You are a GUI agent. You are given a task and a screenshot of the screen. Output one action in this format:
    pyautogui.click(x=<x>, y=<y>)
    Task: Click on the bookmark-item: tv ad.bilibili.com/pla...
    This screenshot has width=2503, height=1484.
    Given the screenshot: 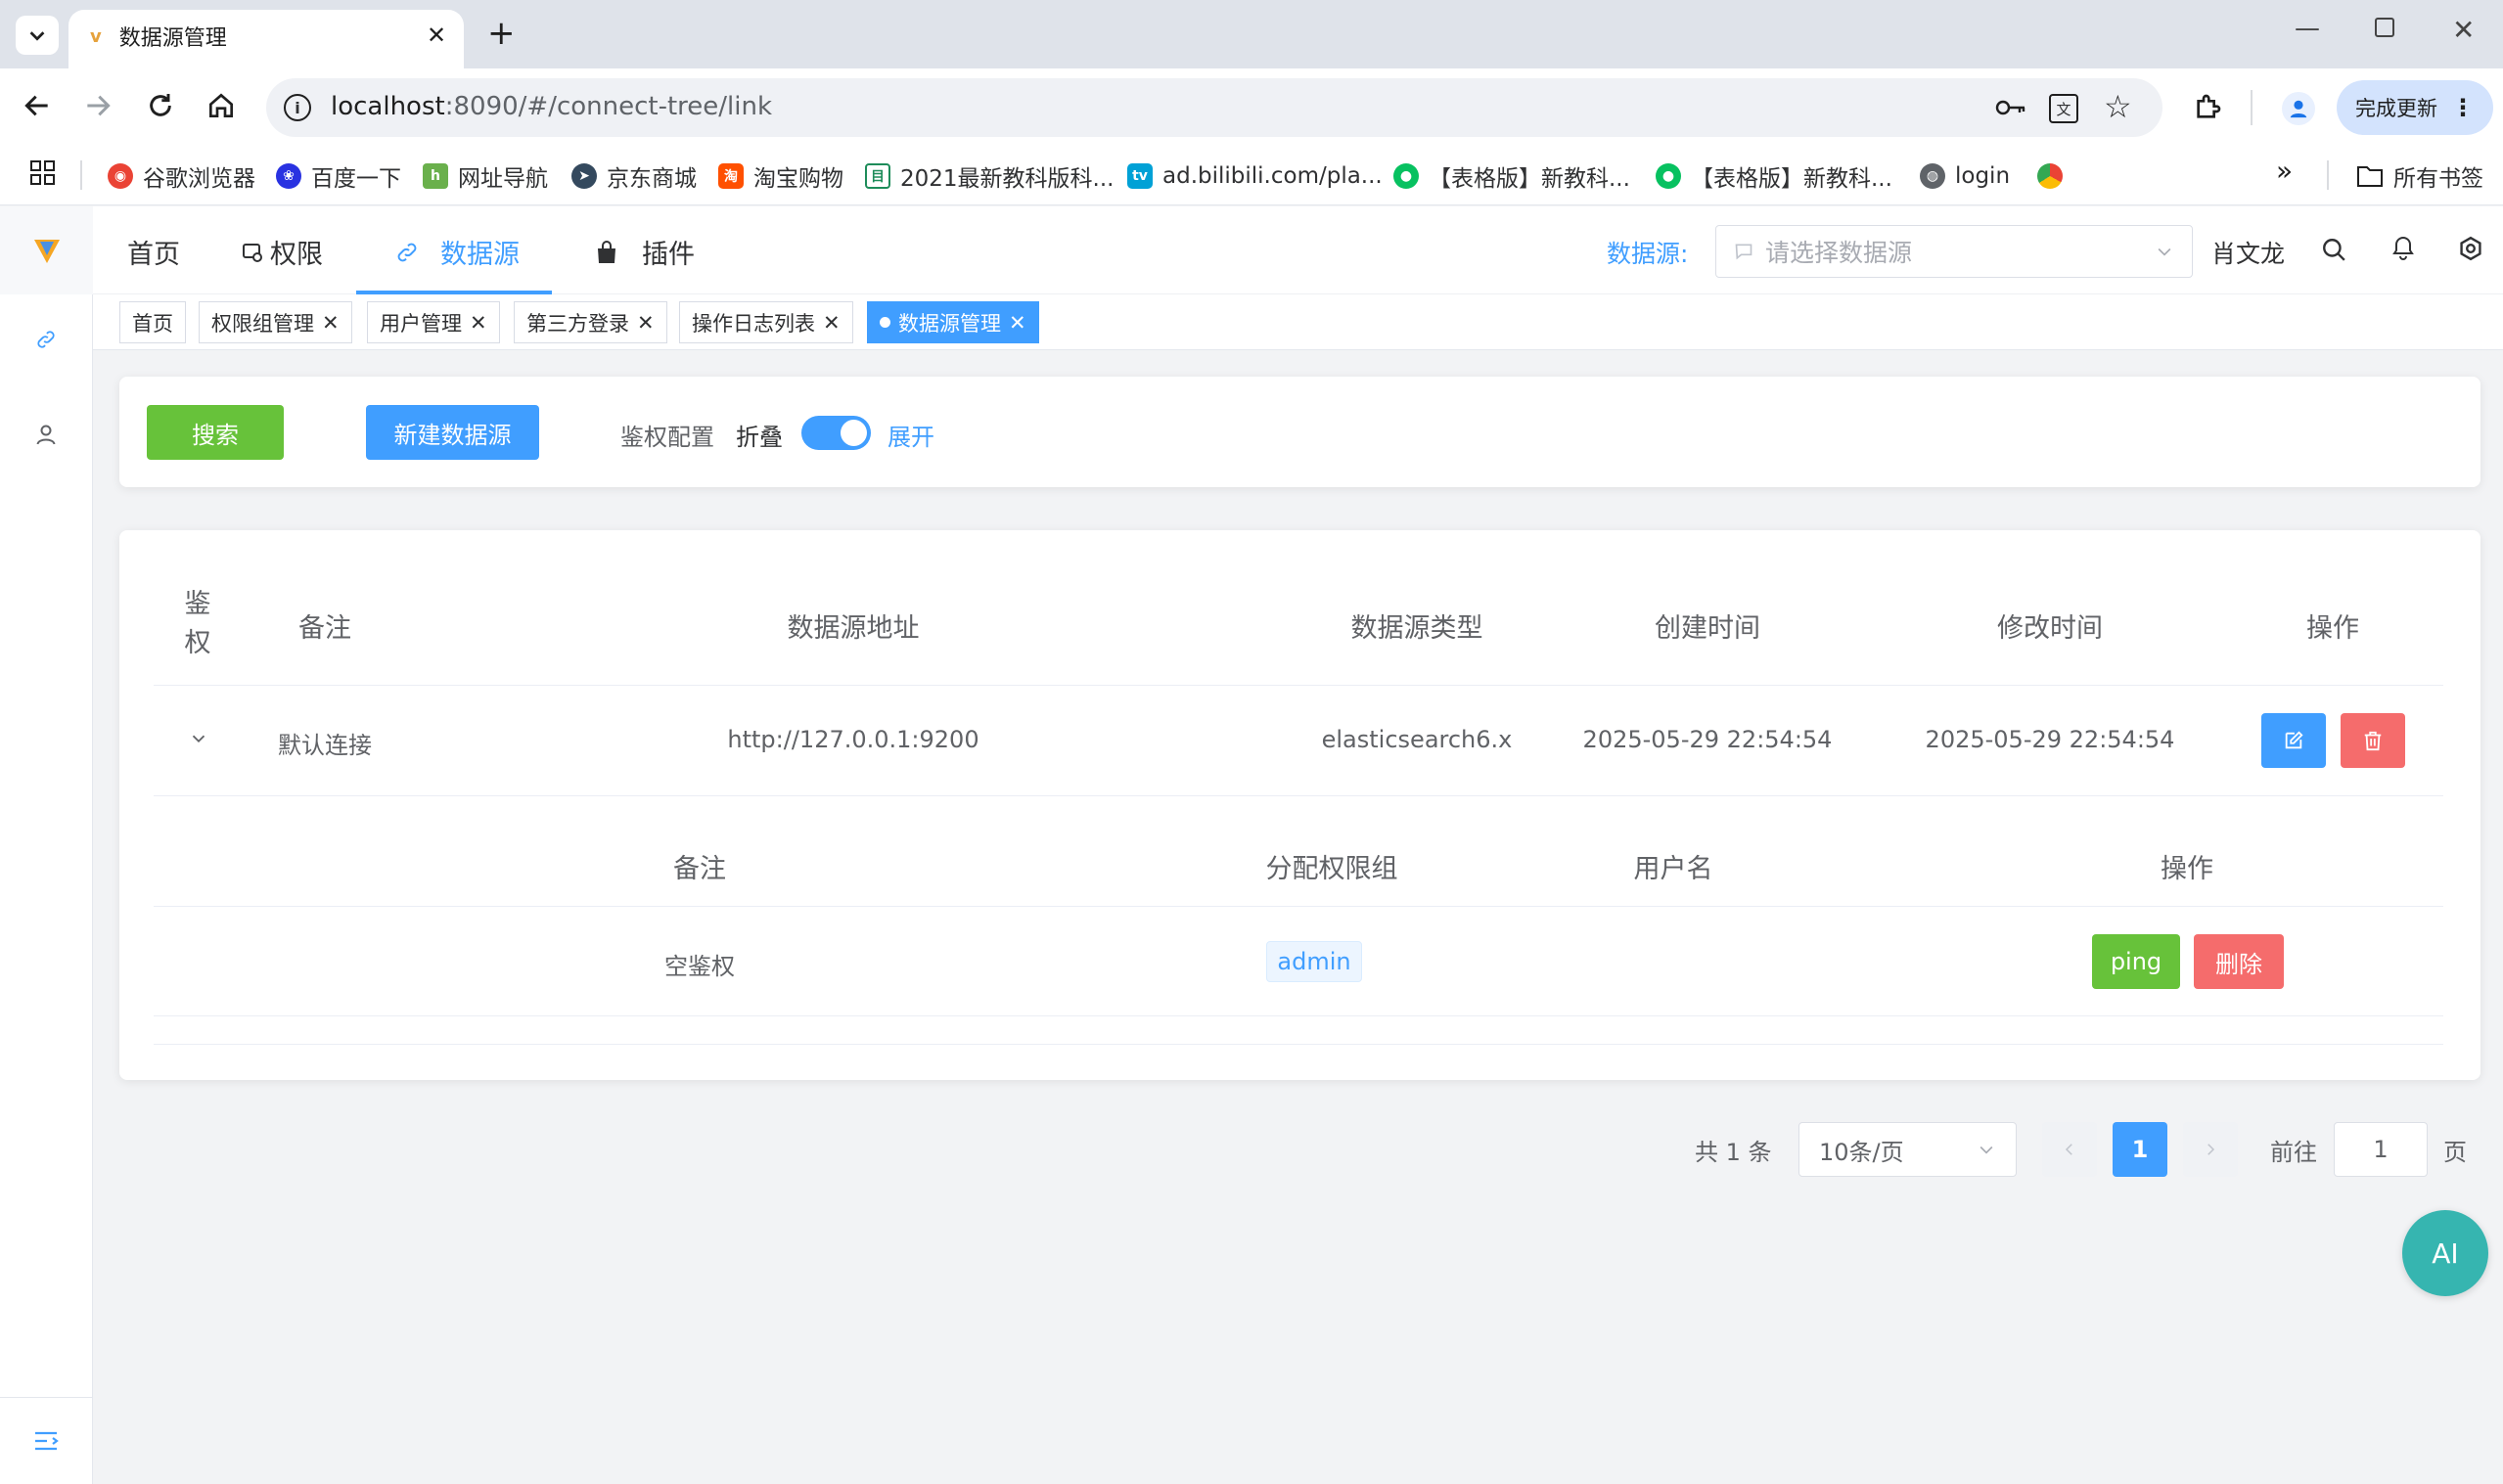 What is the action you would take?
    pyautogui.click(x=1255, y=176)
    